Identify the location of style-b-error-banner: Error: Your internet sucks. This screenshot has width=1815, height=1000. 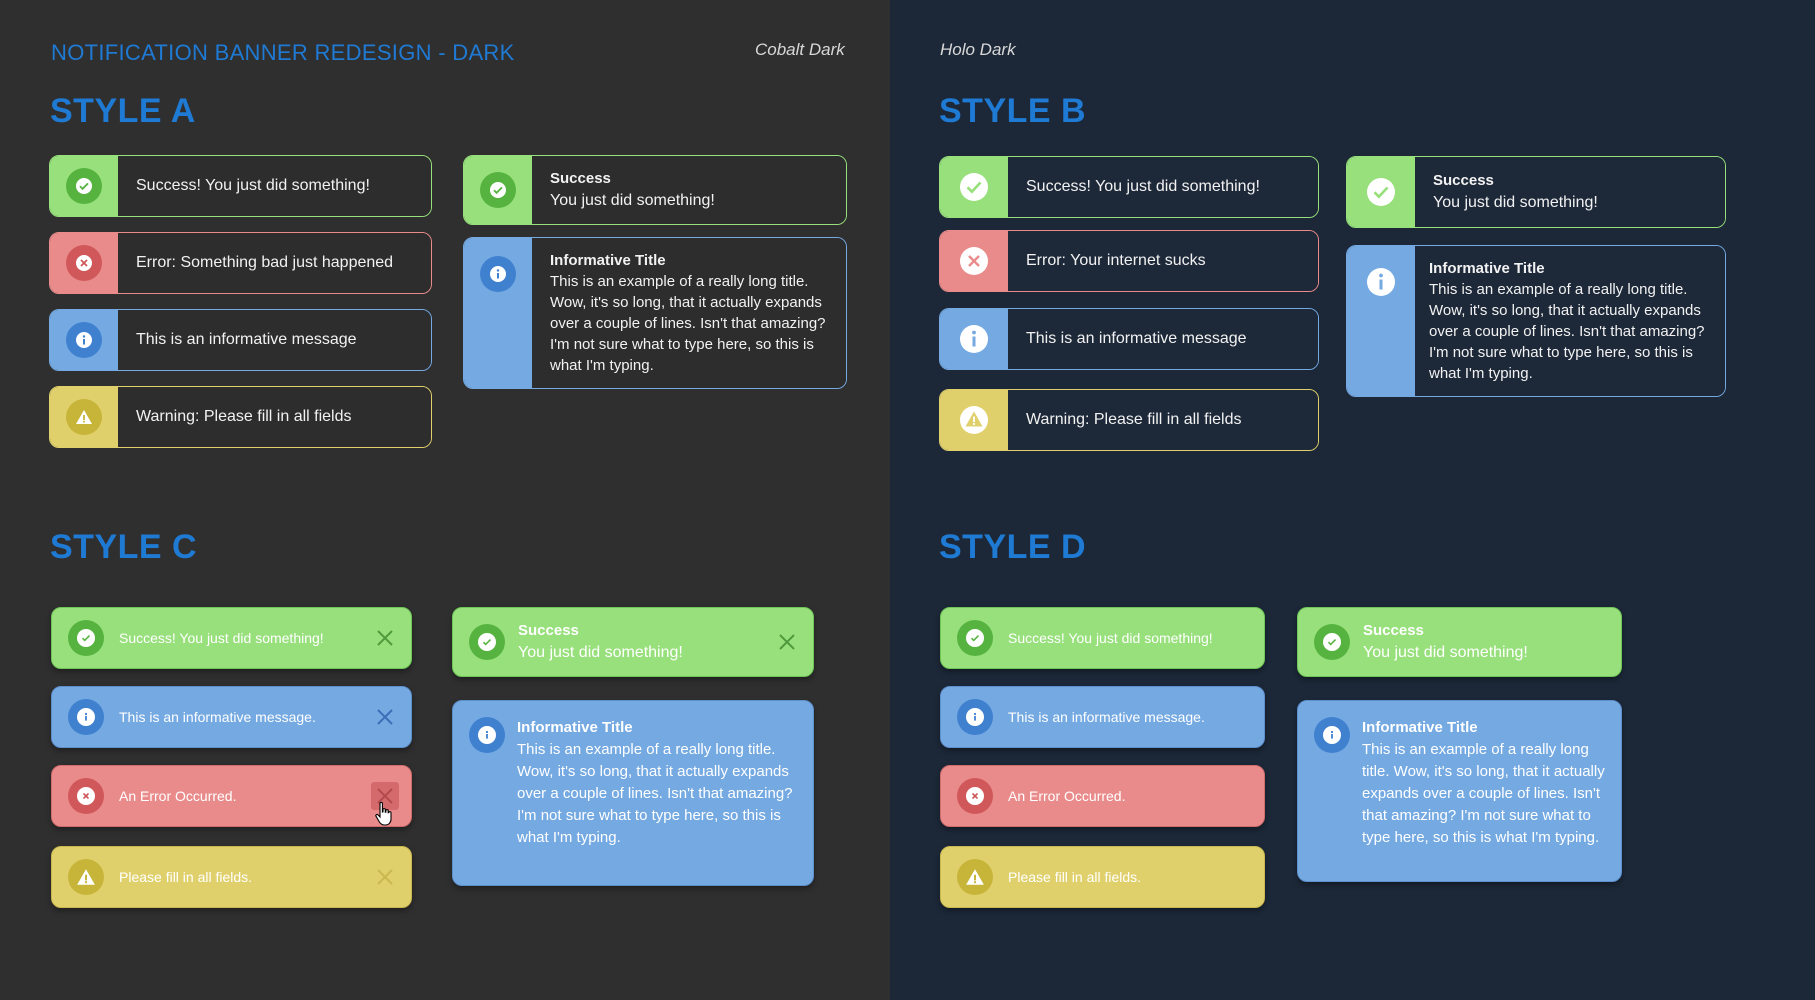
(1129, 261).